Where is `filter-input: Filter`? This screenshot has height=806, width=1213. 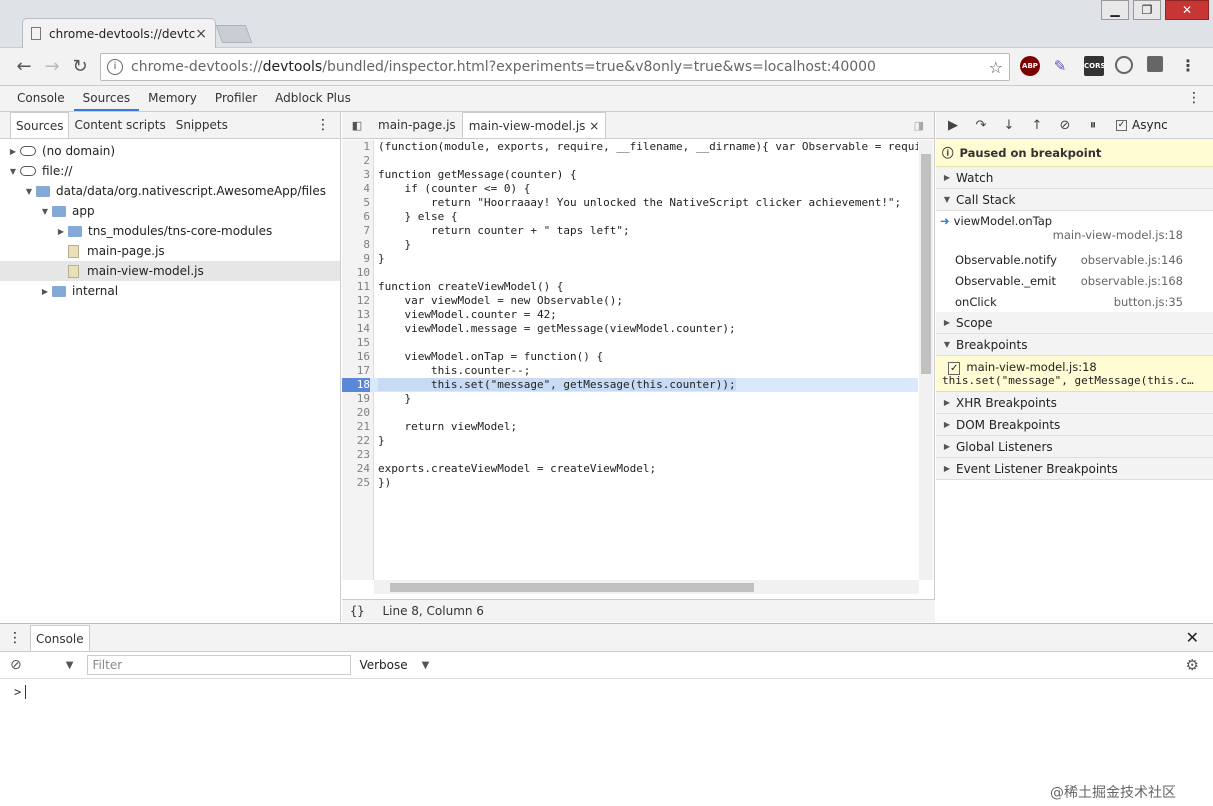
filter-input: Filter is located at coordinates (219, 665).